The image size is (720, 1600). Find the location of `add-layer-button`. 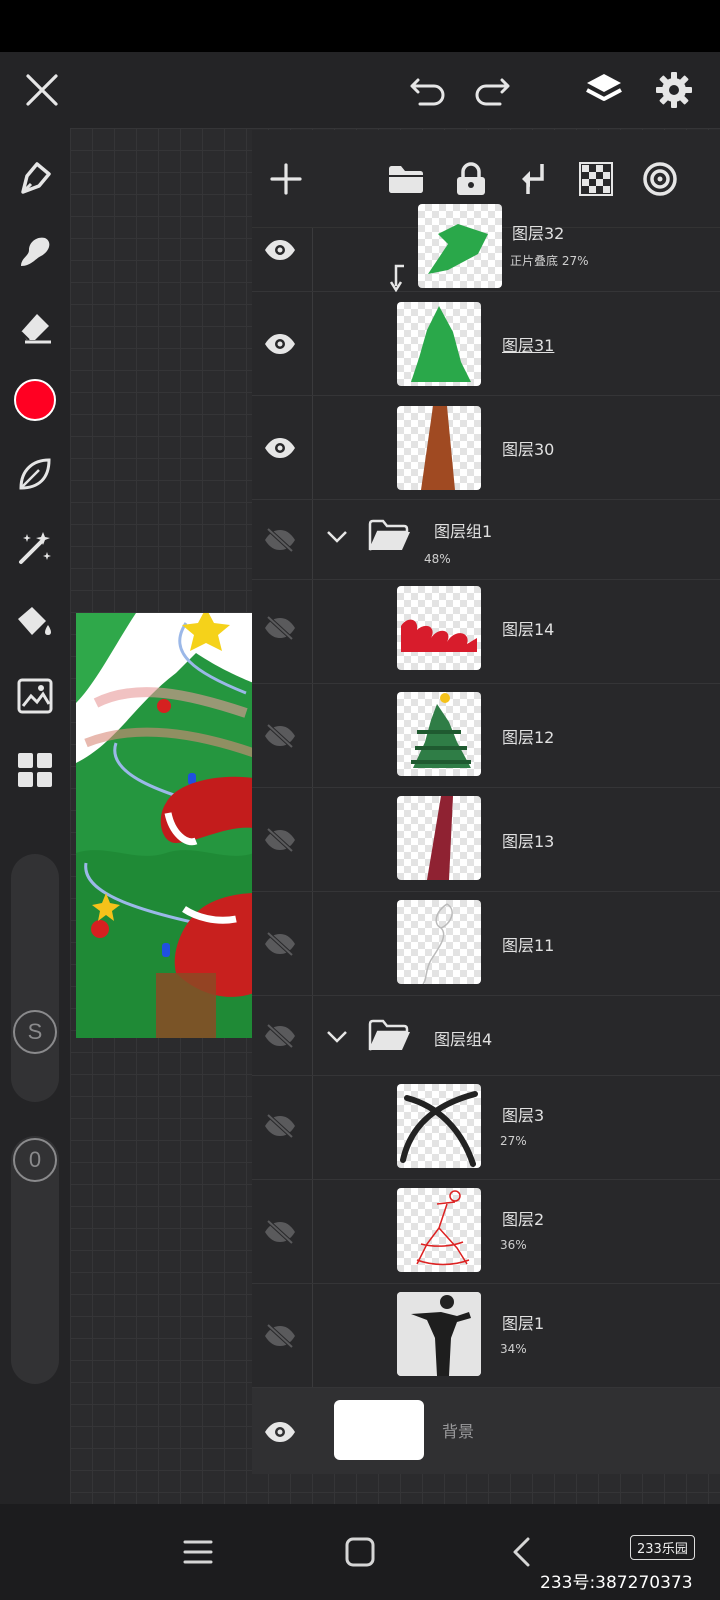

add-layer-button is located at coordinates (286, 179).